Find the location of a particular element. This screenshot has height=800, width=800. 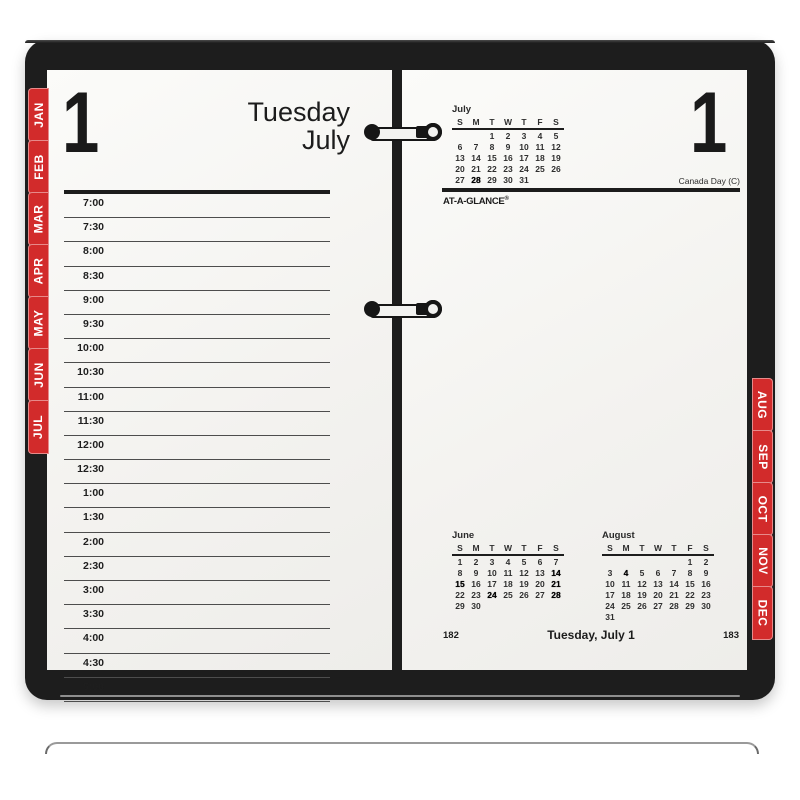

mini-calendar-day: 3 is located at coordinates (610, 572).